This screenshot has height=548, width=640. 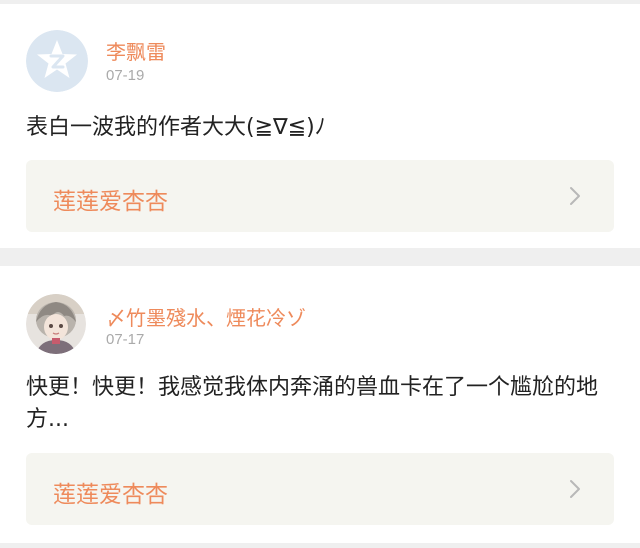 I want to click on comment-text: 表白一波我的作者大大(≧∇≦)ﾉ, so click(x=176, y=127).